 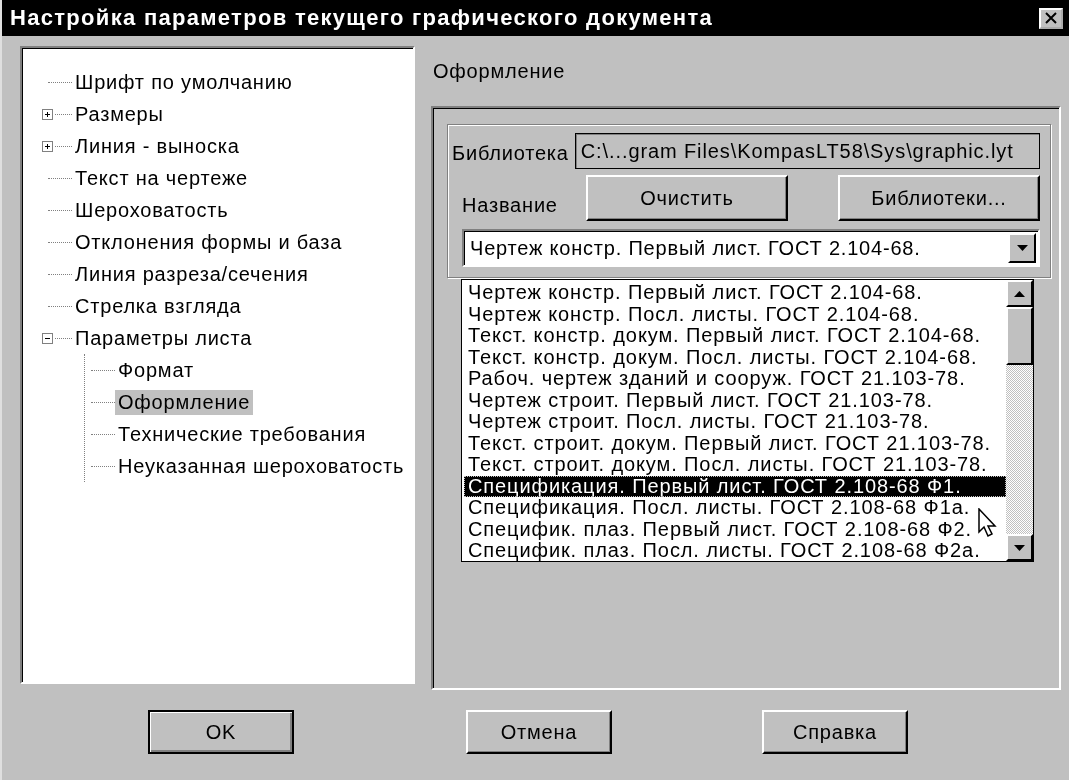 I want to click on tree-item: Линия - выноска, so click(x=157, y=146).